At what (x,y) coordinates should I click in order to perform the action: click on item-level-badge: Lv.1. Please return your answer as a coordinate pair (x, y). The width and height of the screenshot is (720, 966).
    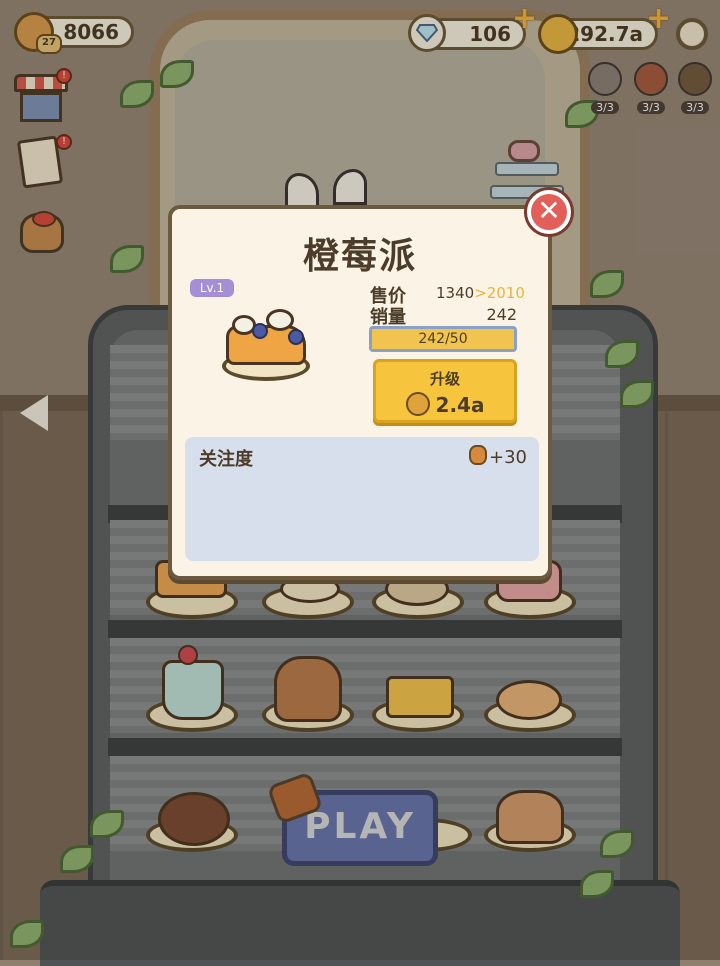
    Looking at the image, I should click on (212, 288).